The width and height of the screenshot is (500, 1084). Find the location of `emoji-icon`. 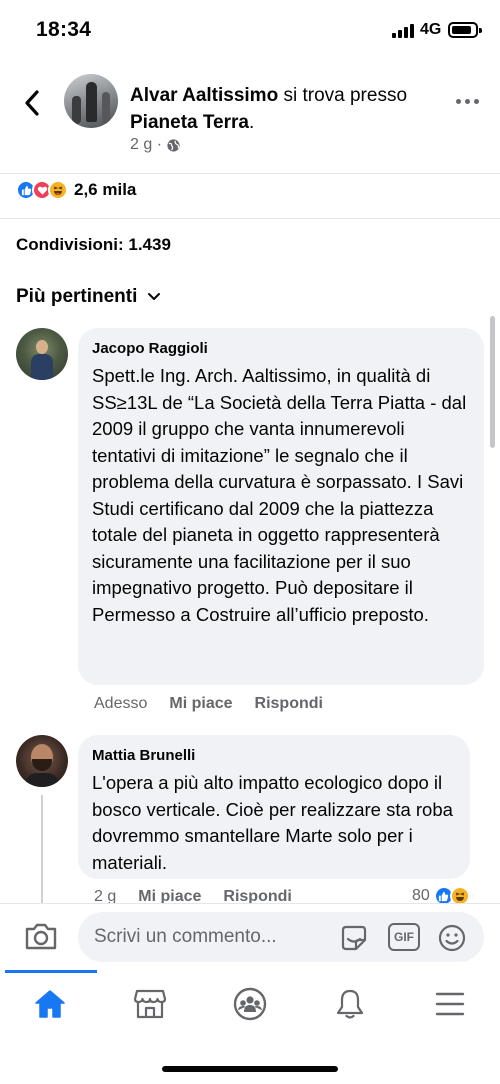

emoji-icon is located at coordinates (452, 938).